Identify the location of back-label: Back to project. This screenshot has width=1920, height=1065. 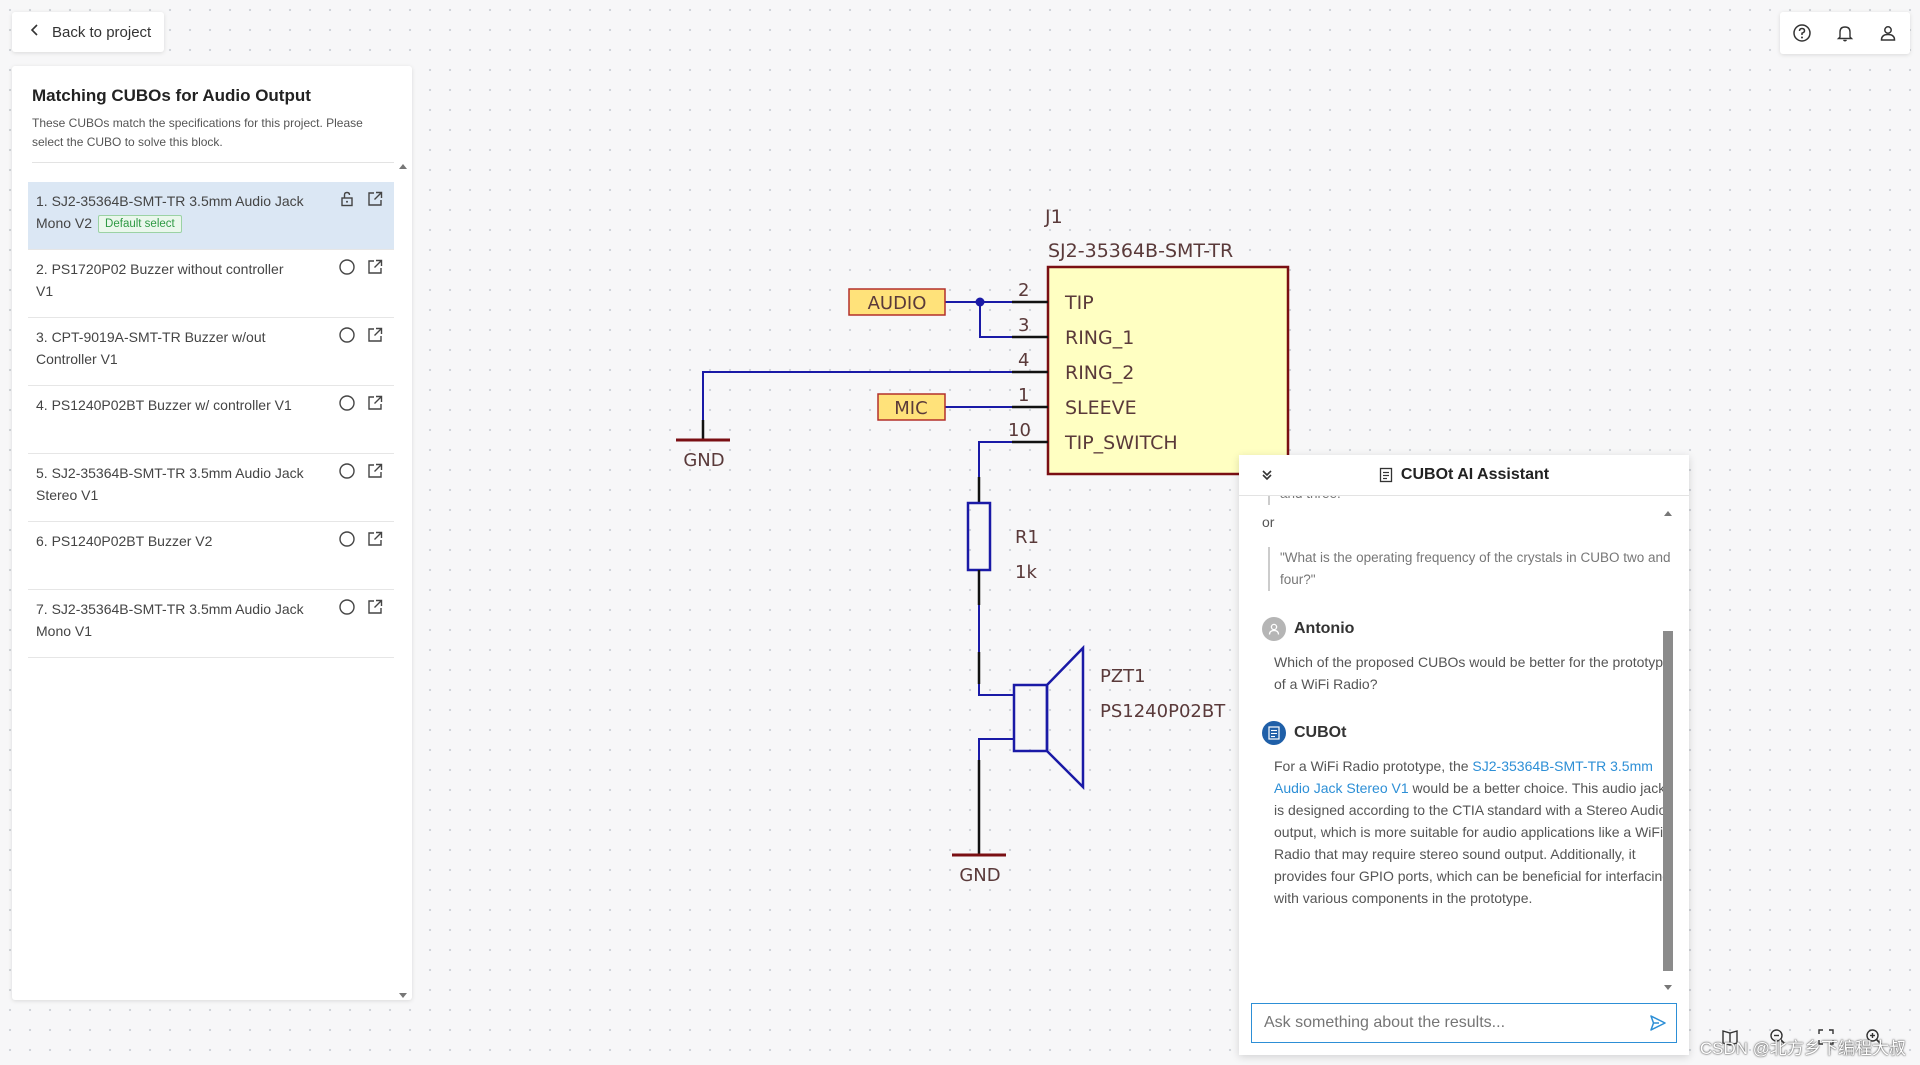
(102, 32).